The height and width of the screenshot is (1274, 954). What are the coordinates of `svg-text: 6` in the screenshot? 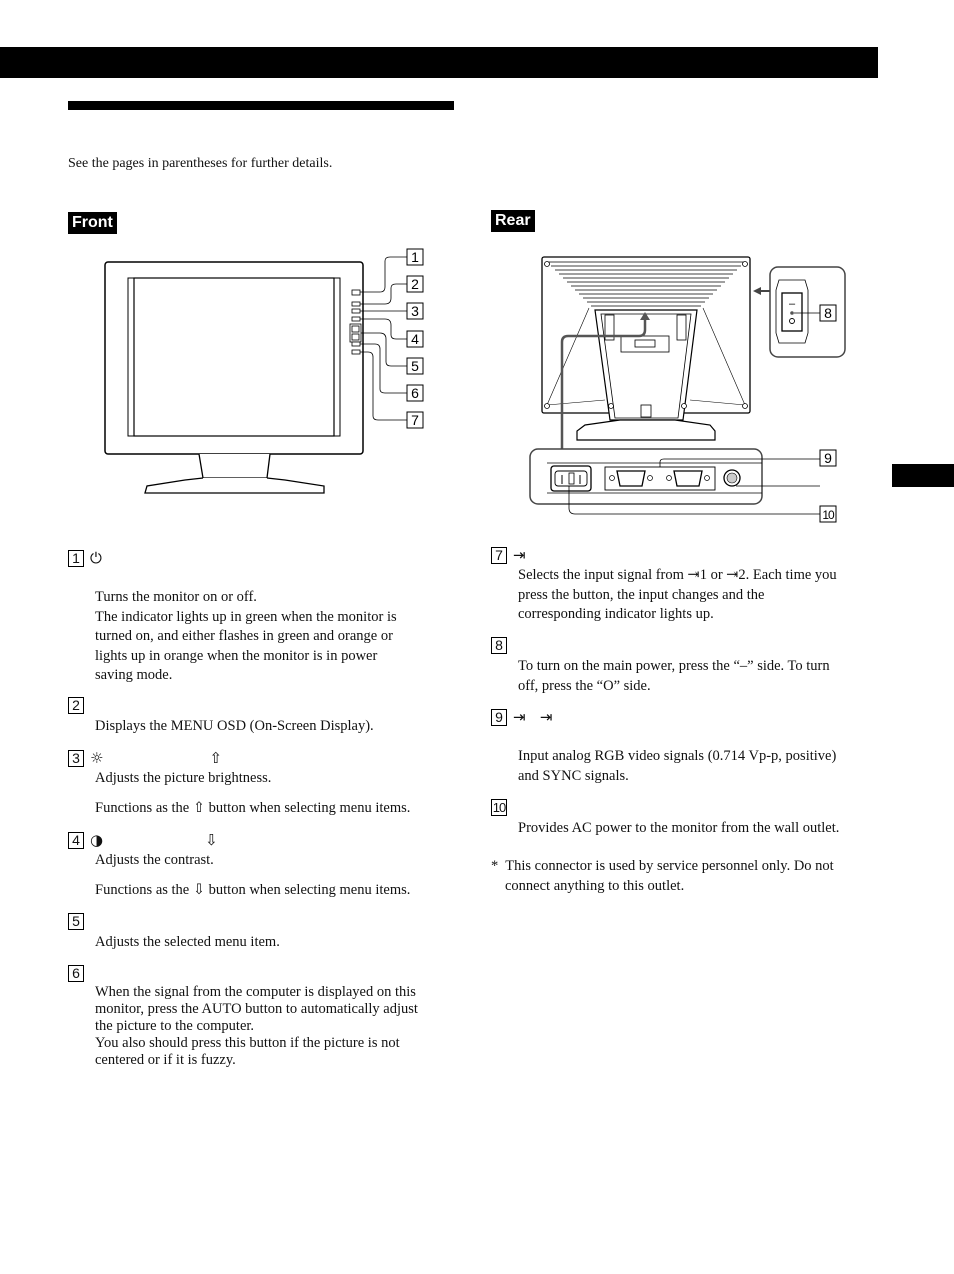 It's located at (415, 393).